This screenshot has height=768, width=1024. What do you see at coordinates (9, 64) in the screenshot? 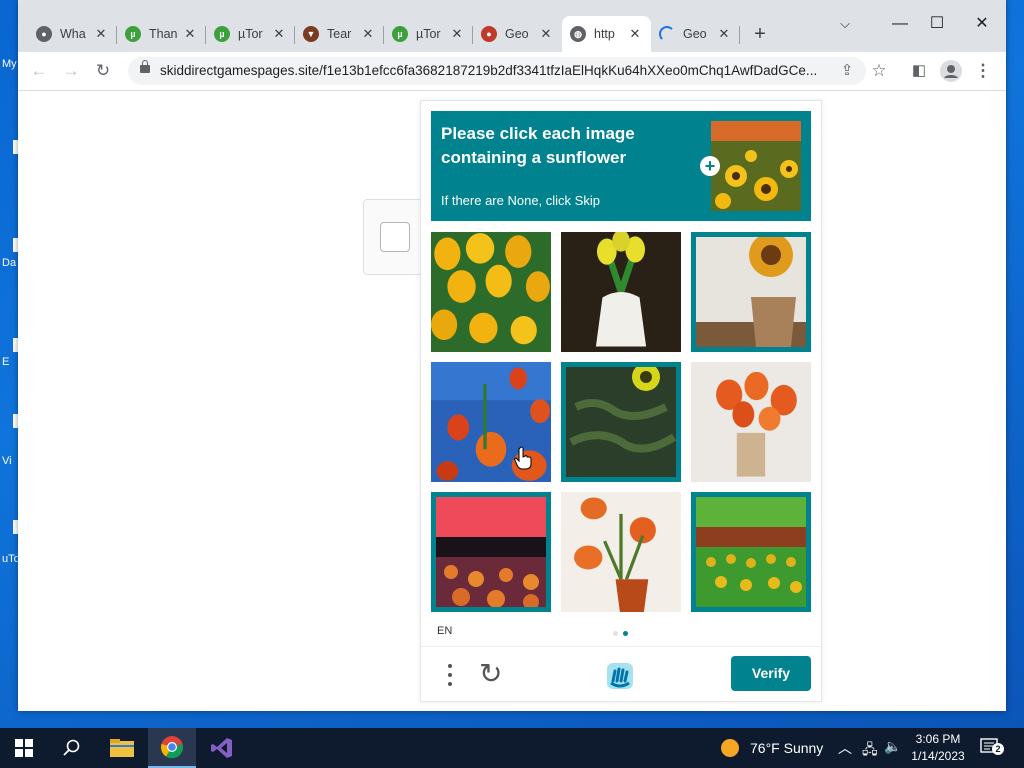
I see `desktop-icon-label: My` at bounding box center [9, 64].